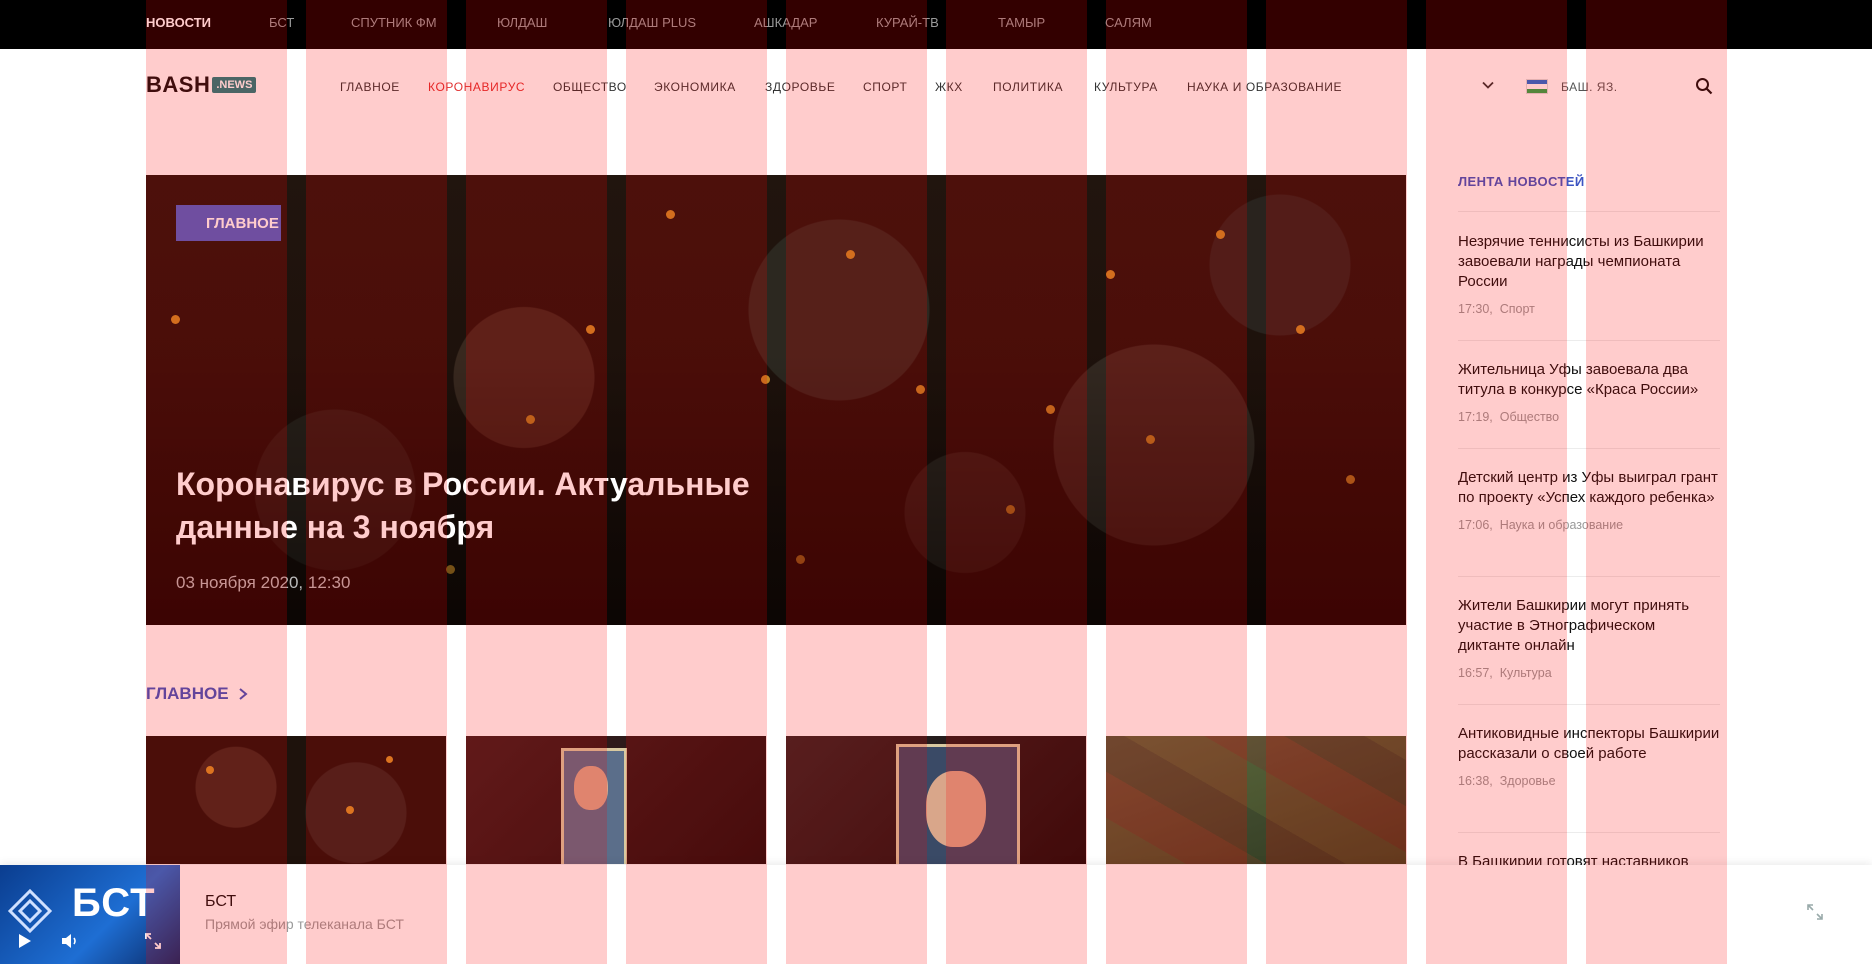  Describe the element at coordinates (243, 694) in the screenshot. I see `chevron-right-icon` at that location.